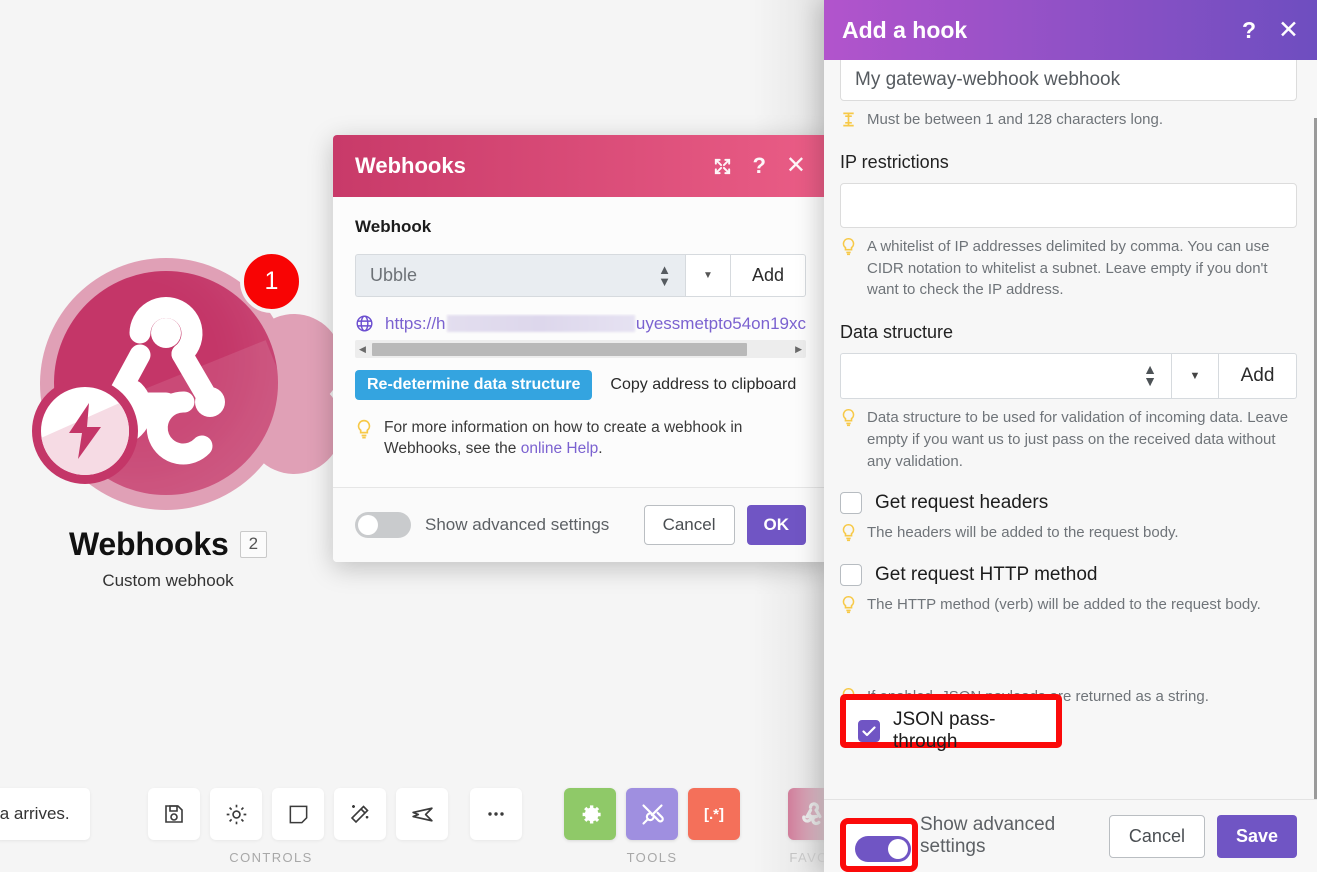 The width and height of the screenshot is (1317, 872). I want to click on run-once-button, so click(422, 814).